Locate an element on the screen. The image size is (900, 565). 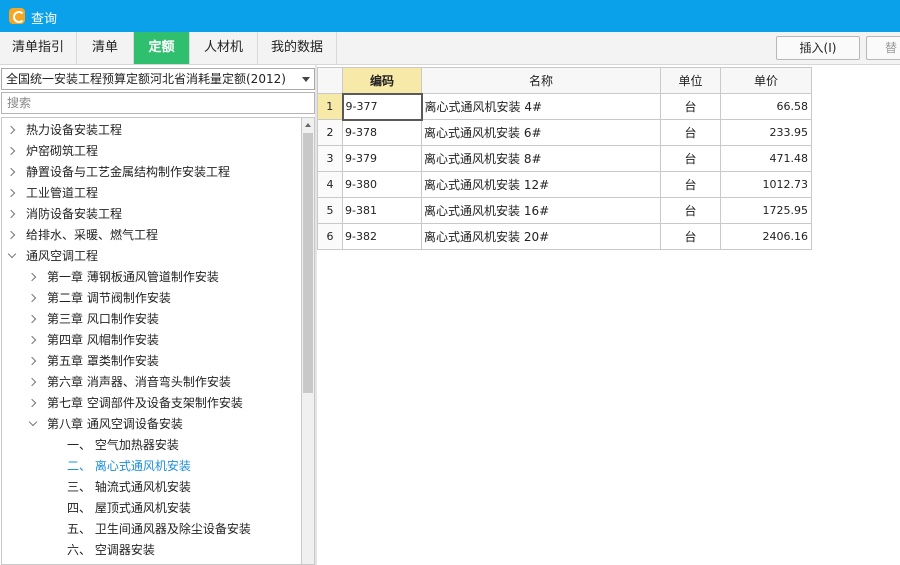
row-number: 3 is located at coordinates (330, 158).